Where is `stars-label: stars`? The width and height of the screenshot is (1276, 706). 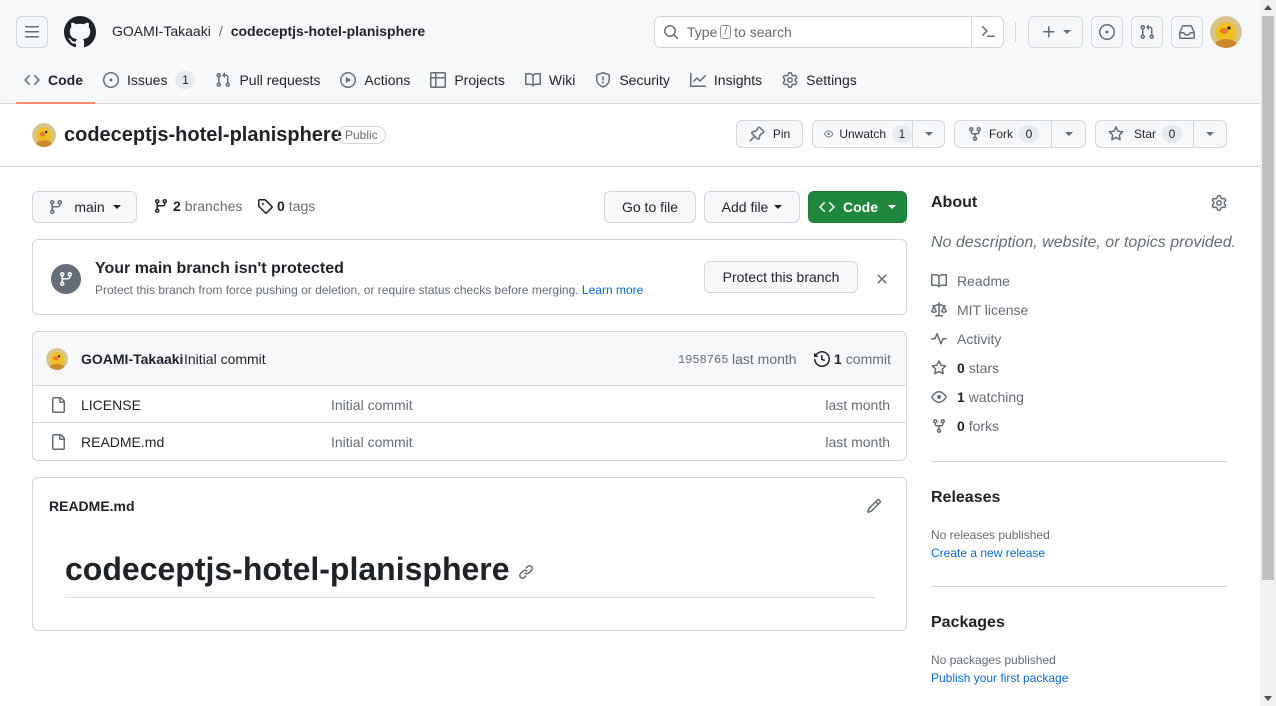 stars-label: stars is located at coordinates (984, 368).